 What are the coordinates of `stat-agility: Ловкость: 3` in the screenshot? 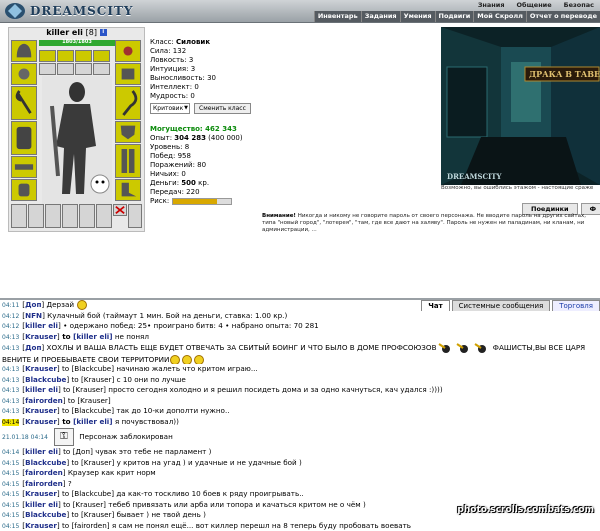 It's located at (222, 60).